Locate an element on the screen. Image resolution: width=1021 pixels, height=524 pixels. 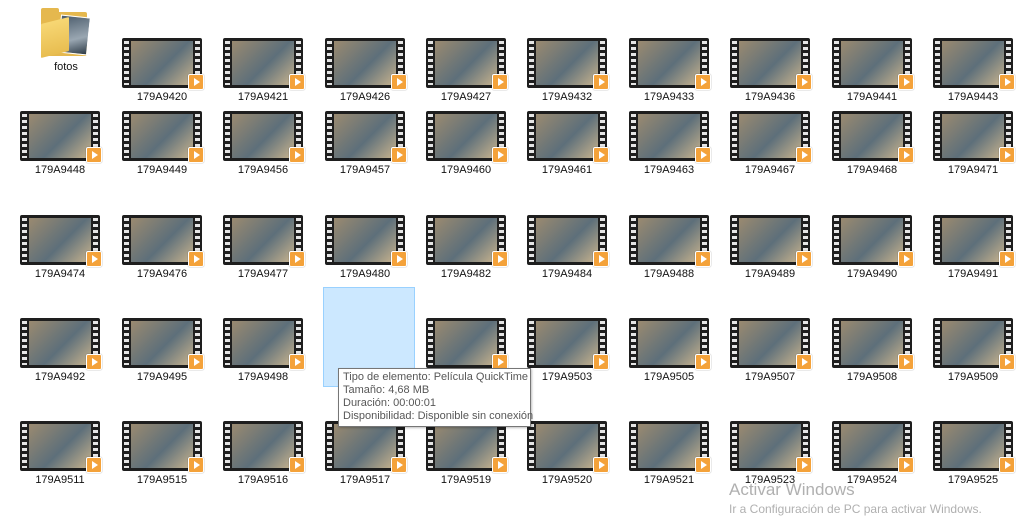
video-file-label: 179A9426 is located at coordinates (365, 97).